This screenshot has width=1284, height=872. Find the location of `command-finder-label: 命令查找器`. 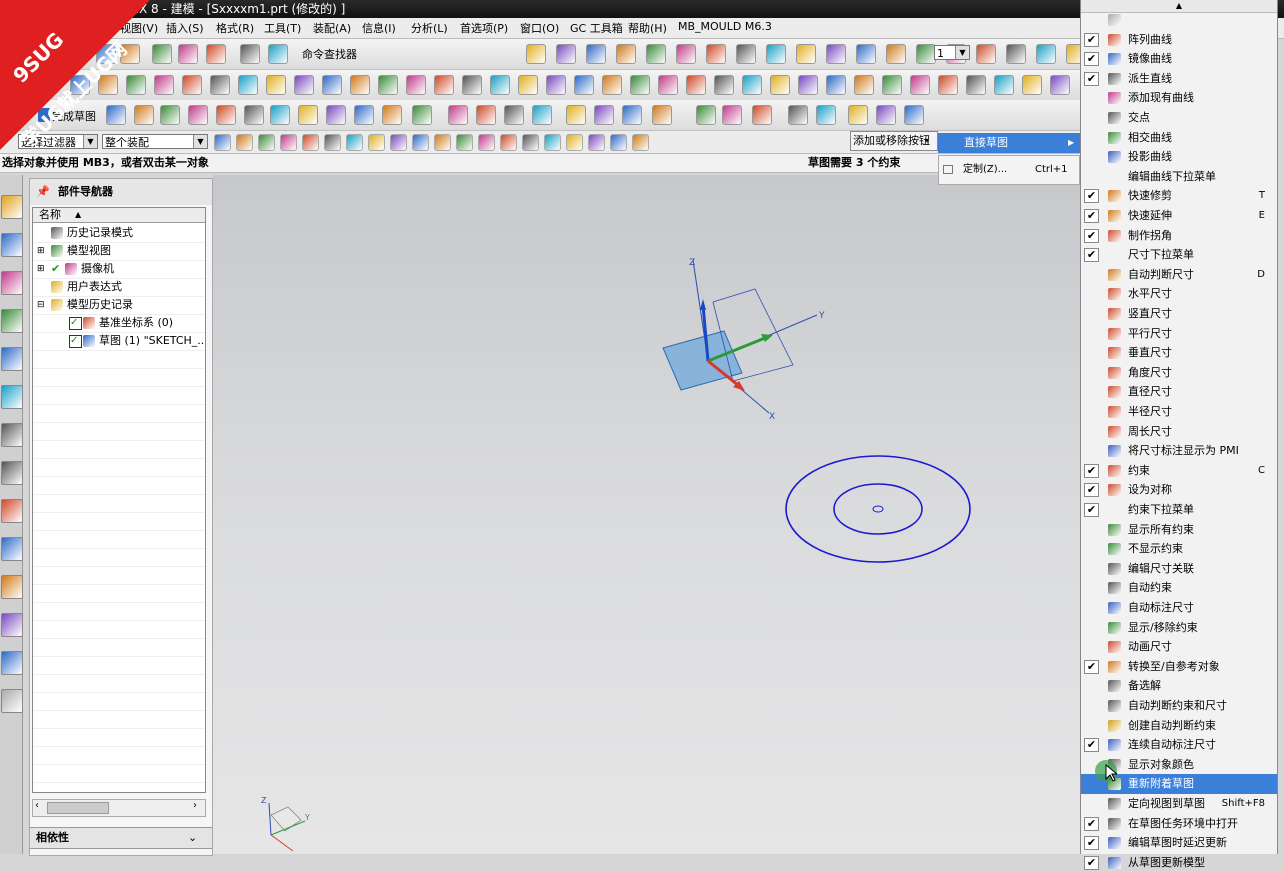

command-finder-label: 命令查找器 is located at coordinates (329, 54).